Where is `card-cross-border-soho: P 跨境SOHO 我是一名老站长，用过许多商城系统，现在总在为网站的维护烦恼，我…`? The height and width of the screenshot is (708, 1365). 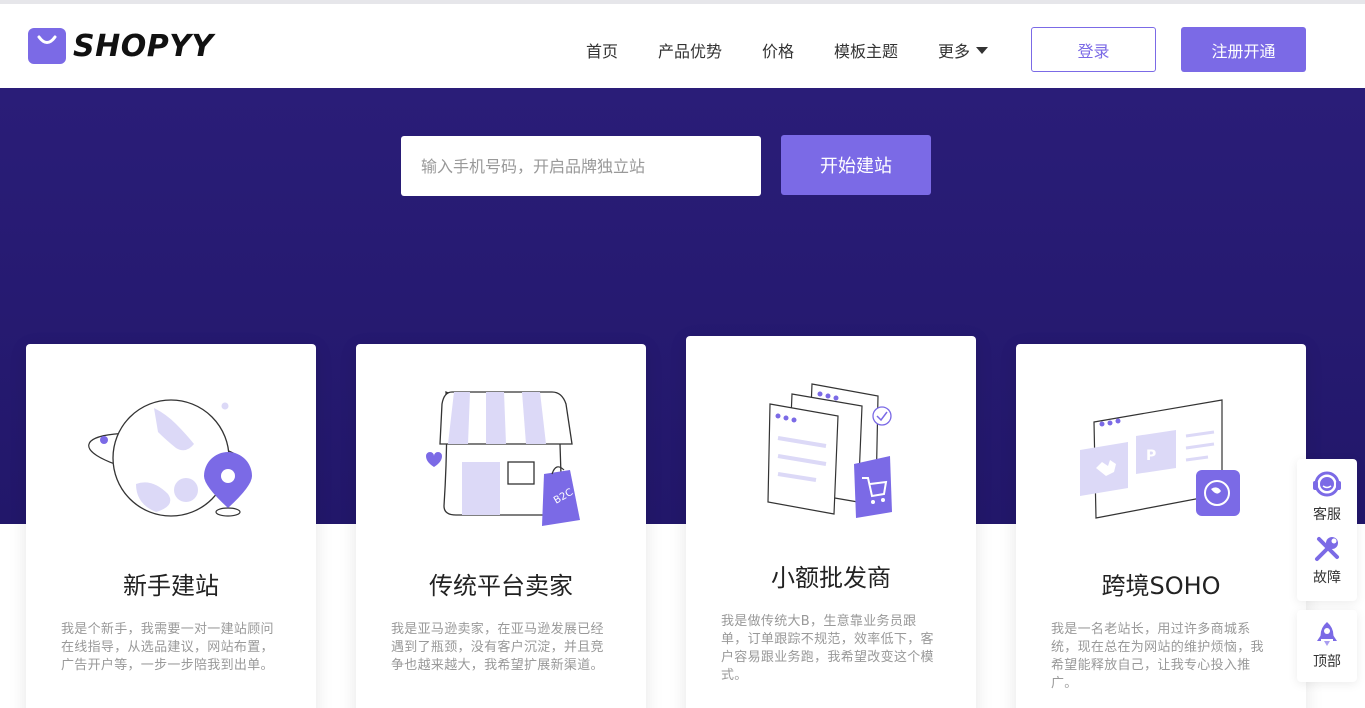
card-cross-border-soho: P 跨境SOHO 我是一名老站长，用过许多商城系统，现在总在为网站的维护烦恼，我… is located at coordinates (1161, 526).